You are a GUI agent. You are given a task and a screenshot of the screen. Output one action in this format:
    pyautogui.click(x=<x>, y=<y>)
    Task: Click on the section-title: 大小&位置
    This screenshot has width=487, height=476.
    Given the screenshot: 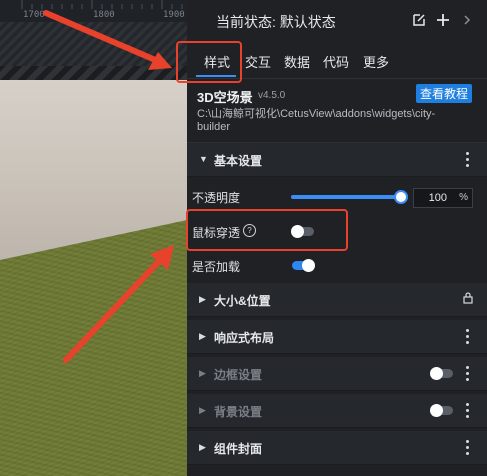 What is the action you would take?
    pyautogui.click(x=242, y=301)
    